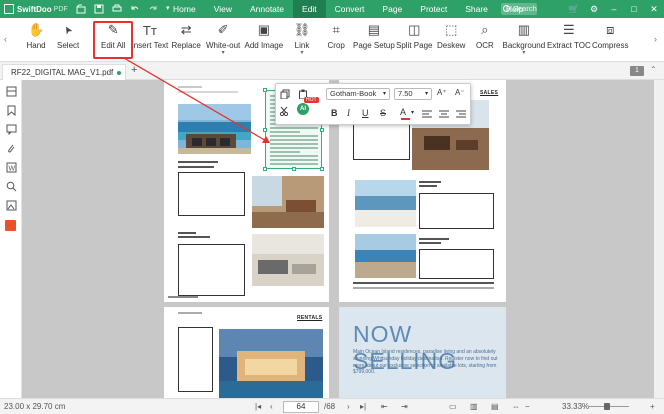  Describe the element at coordinates (184, 9) in the screenshot. I see `menu-home: Home` at that location.